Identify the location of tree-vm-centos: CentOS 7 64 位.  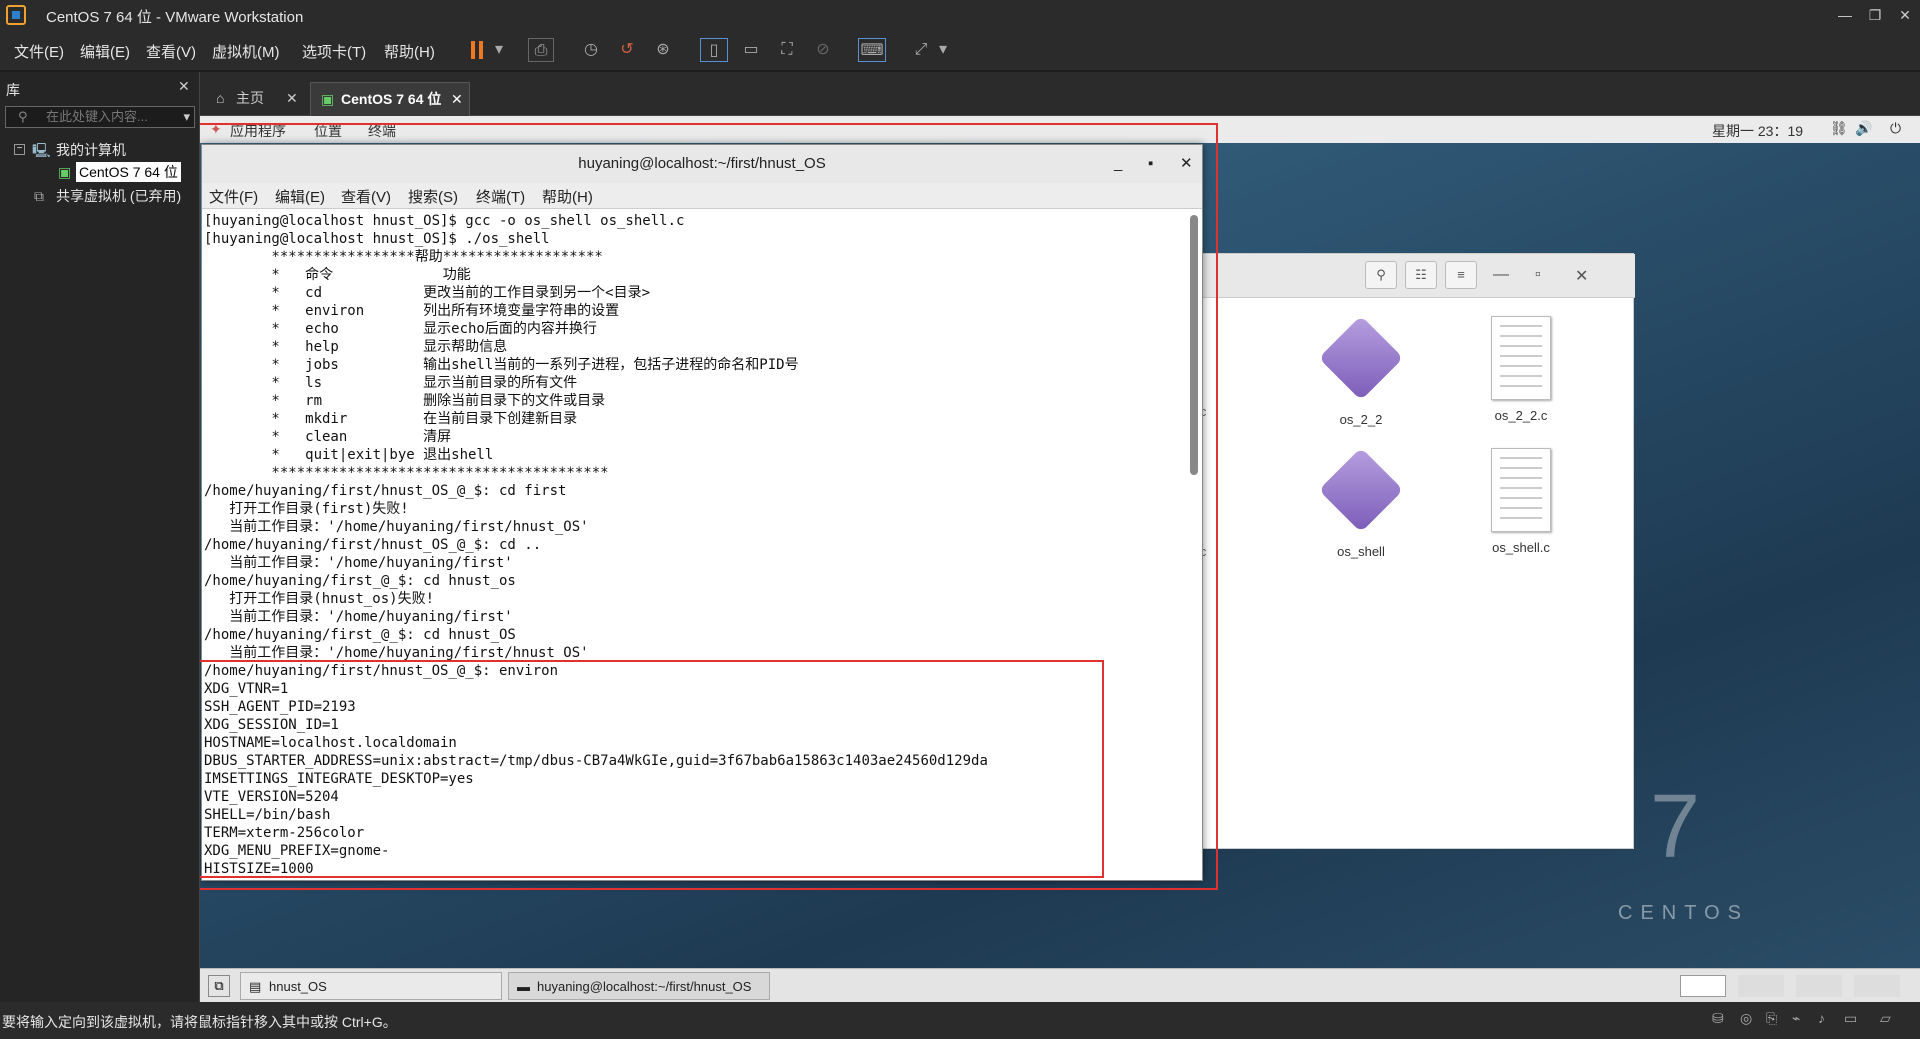
(128, 172).